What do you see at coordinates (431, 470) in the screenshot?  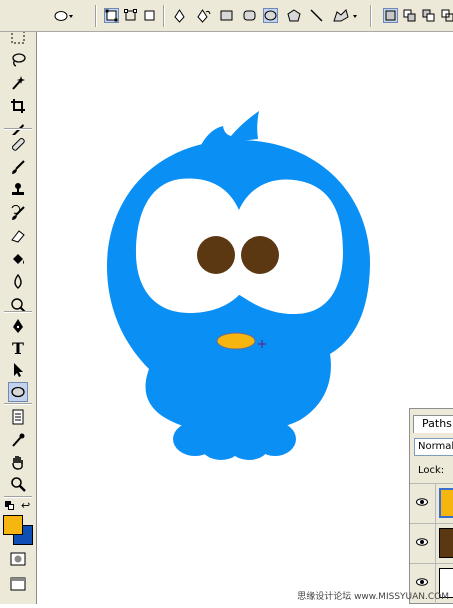 I see `lock-label: Lock:` at bounding box center [431, 470].